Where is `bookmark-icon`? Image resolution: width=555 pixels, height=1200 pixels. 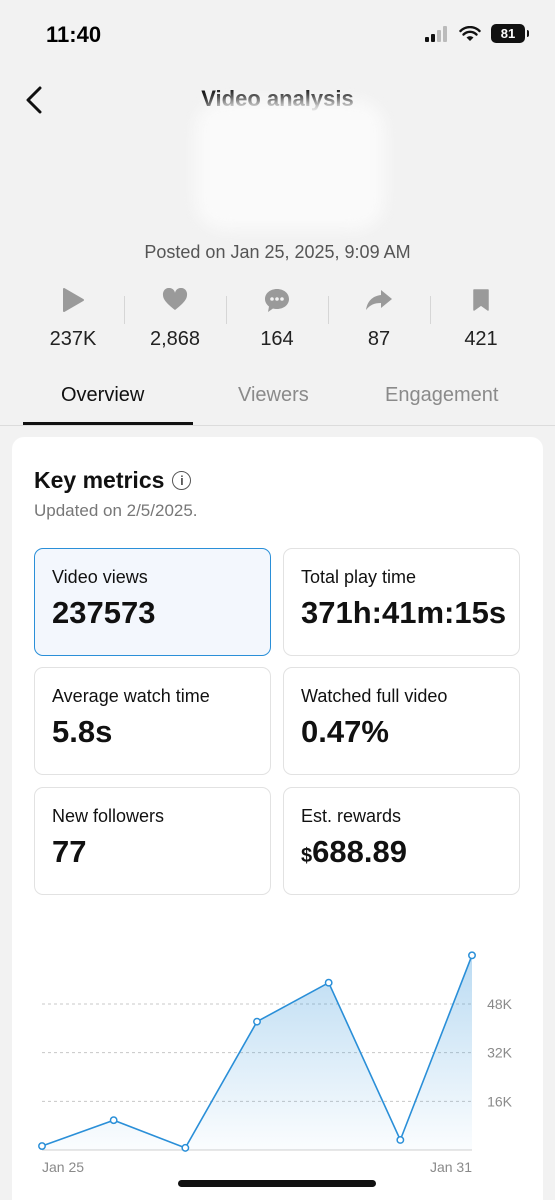 bookmark-icon is located at coordinates (481, 300).